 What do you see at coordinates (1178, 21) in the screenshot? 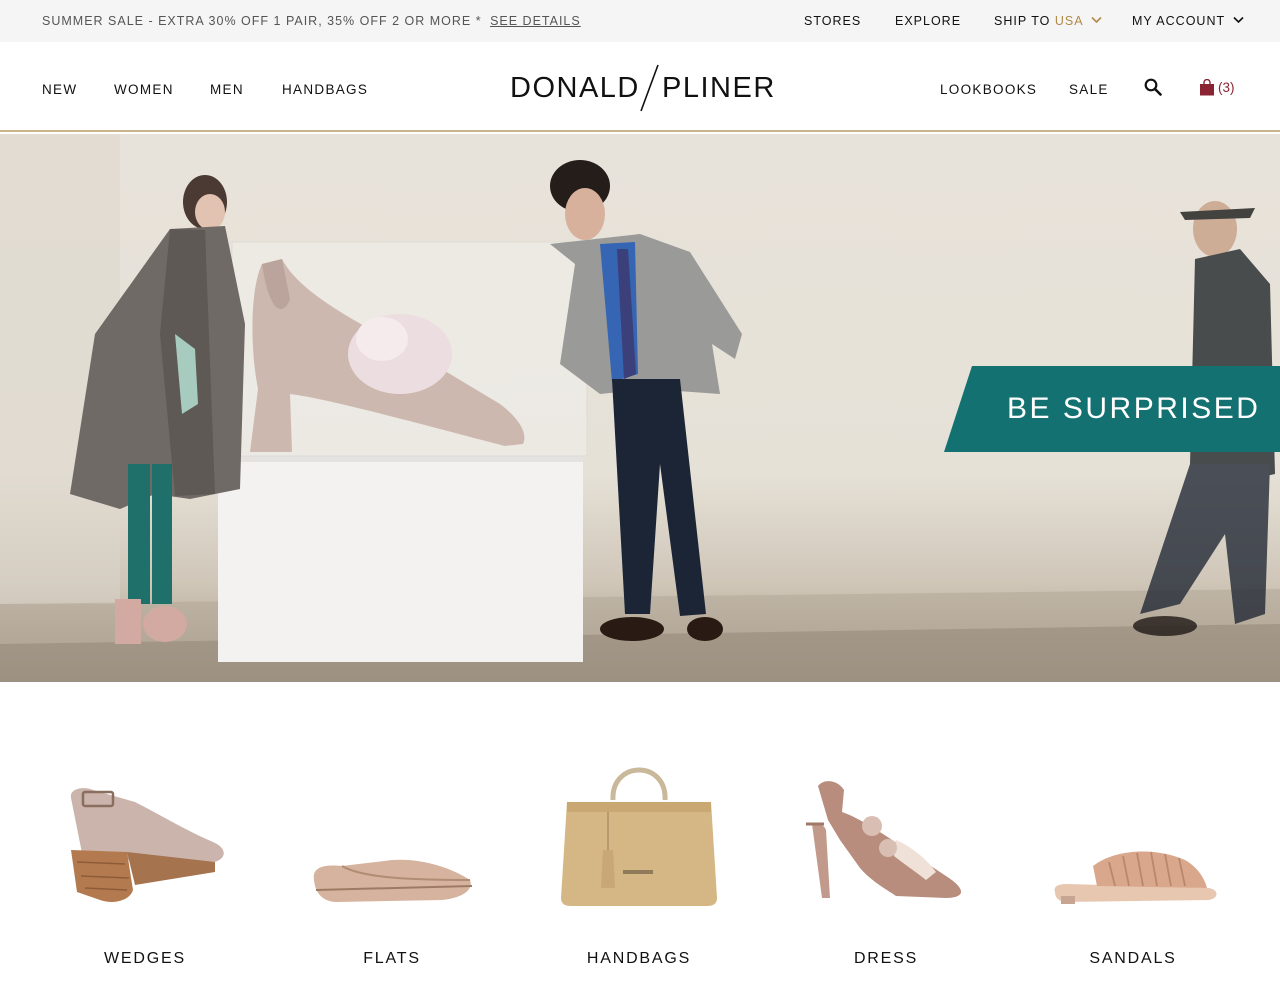
I see `my-account-label: MY ACCOUNT` at bounding box center [1178, 21].